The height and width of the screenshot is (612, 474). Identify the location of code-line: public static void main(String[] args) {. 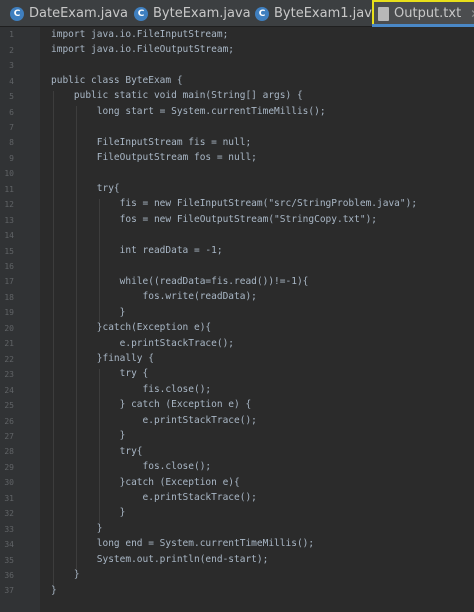
(177, 96).